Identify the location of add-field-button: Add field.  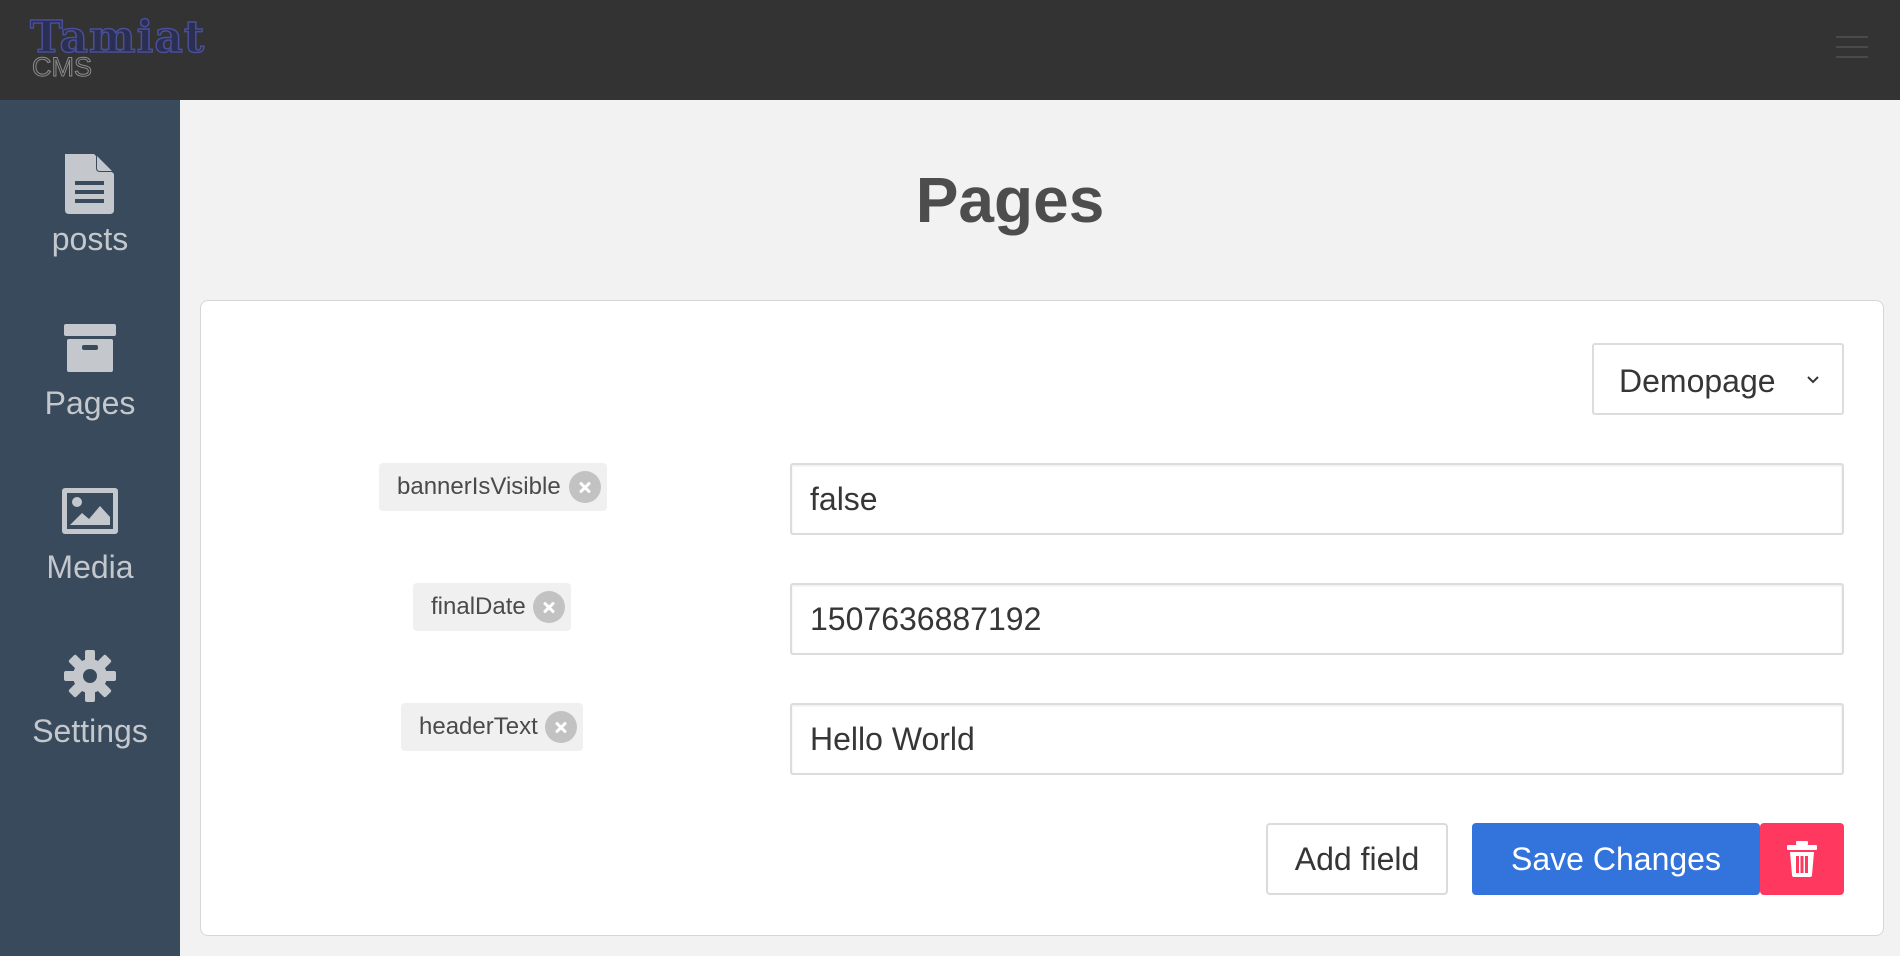
(1357, 859).